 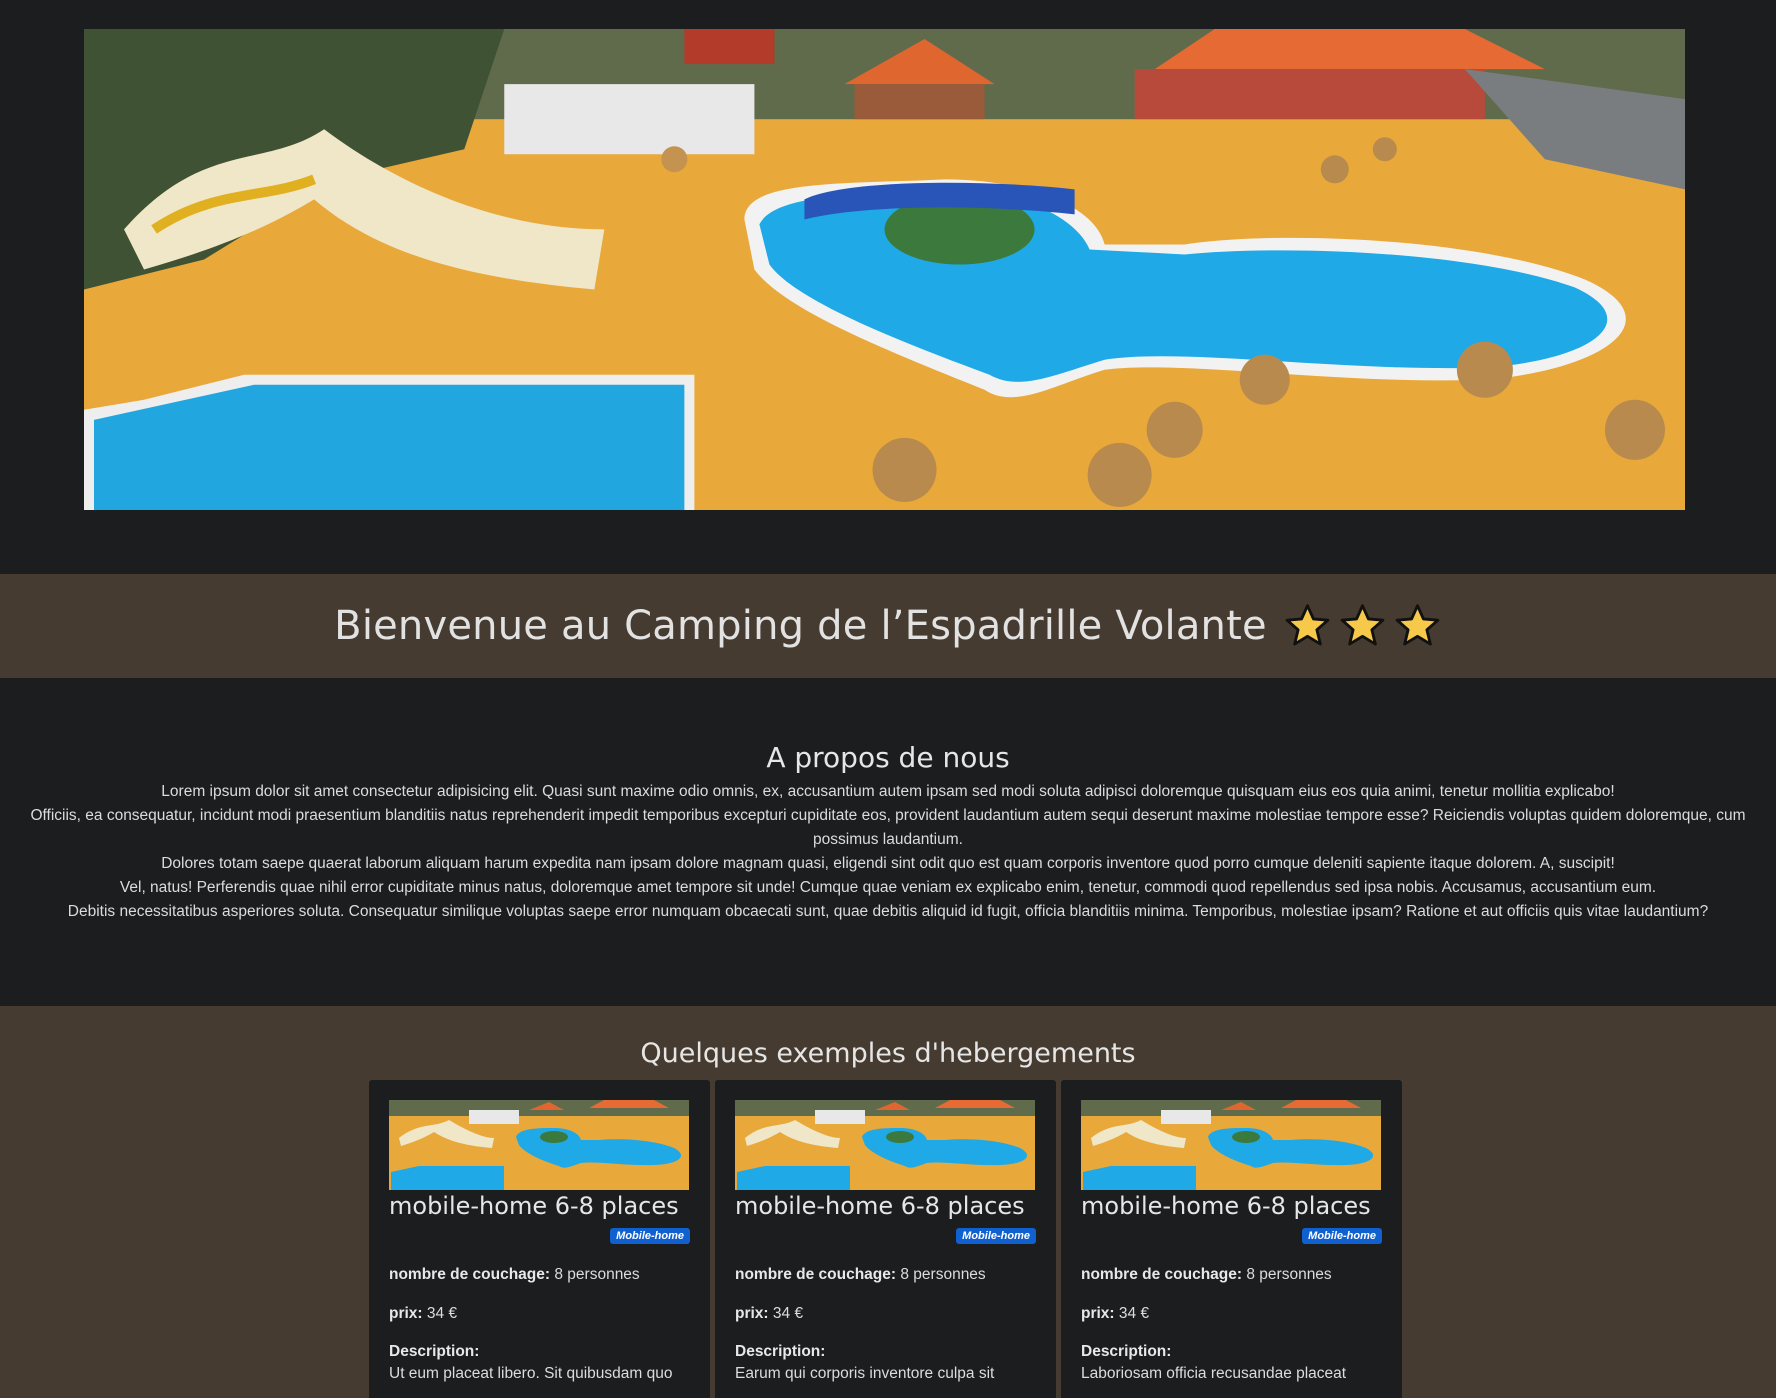 I want to click on about-title: A propos de nous, so click(x=888, y=757).